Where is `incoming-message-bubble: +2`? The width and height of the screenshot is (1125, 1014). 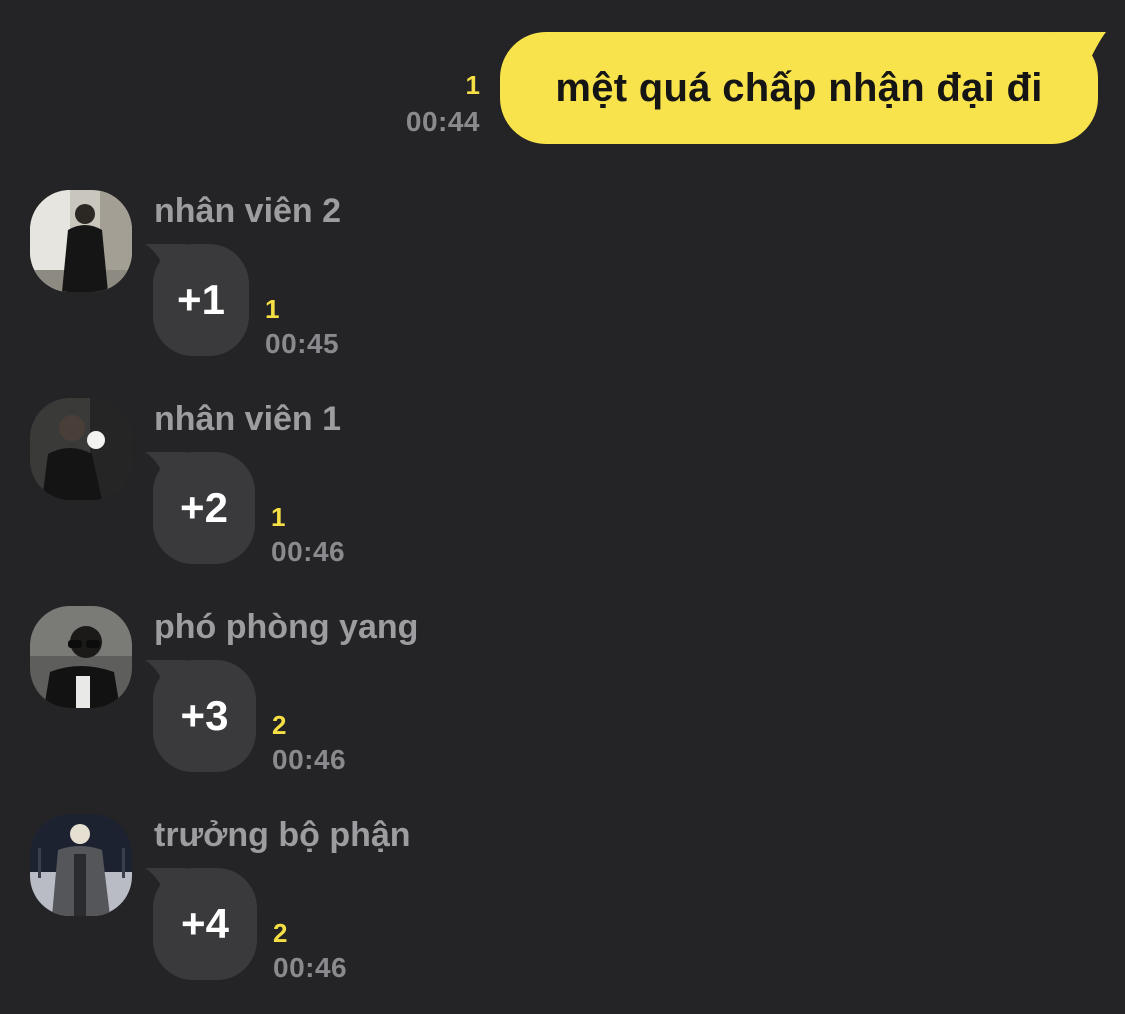 incoming-message-bubble: +2 is located at coordinates (204, 508).